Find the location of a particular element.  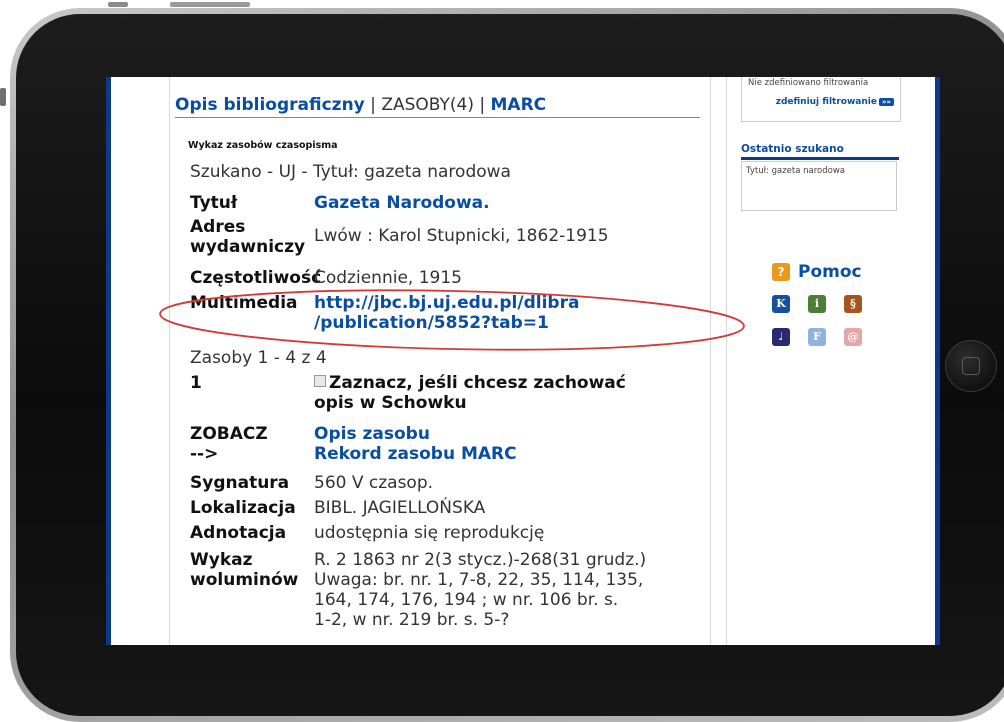

music-note-icon: ♩ is located at coordinates (781, 337).